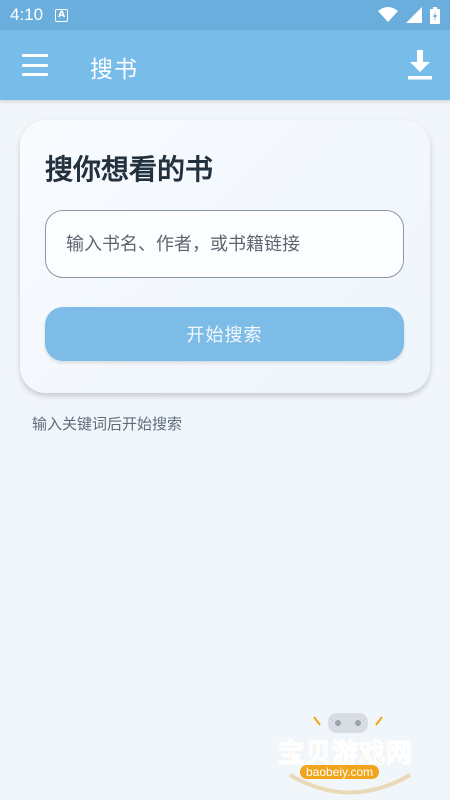  What do you see at coordinates (35, 65) in the screenshot?
I see `hamburger-menu-icon` at bounding box center [35, 65].